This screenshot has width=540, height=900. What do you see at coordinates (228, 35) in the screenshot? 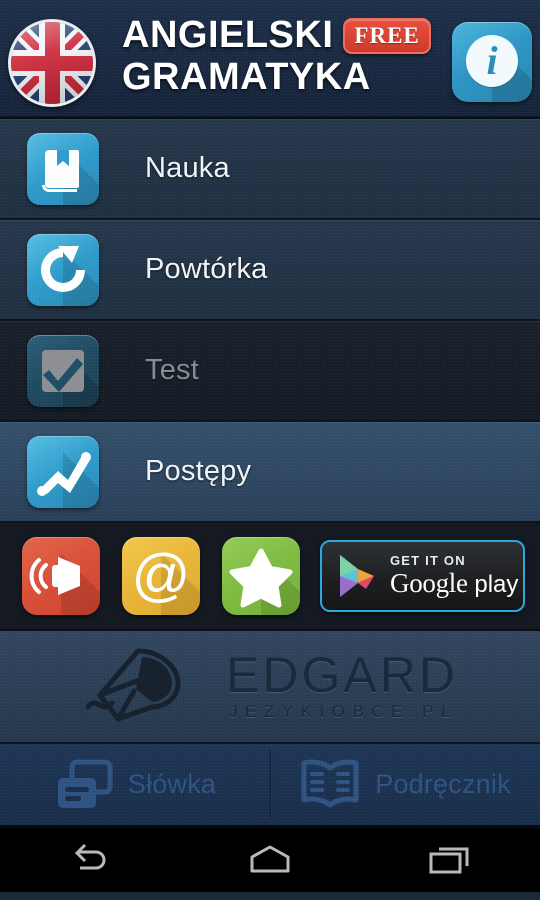
I see `title-line-1: ANGIELSKI` at bounding box center [228, 35].